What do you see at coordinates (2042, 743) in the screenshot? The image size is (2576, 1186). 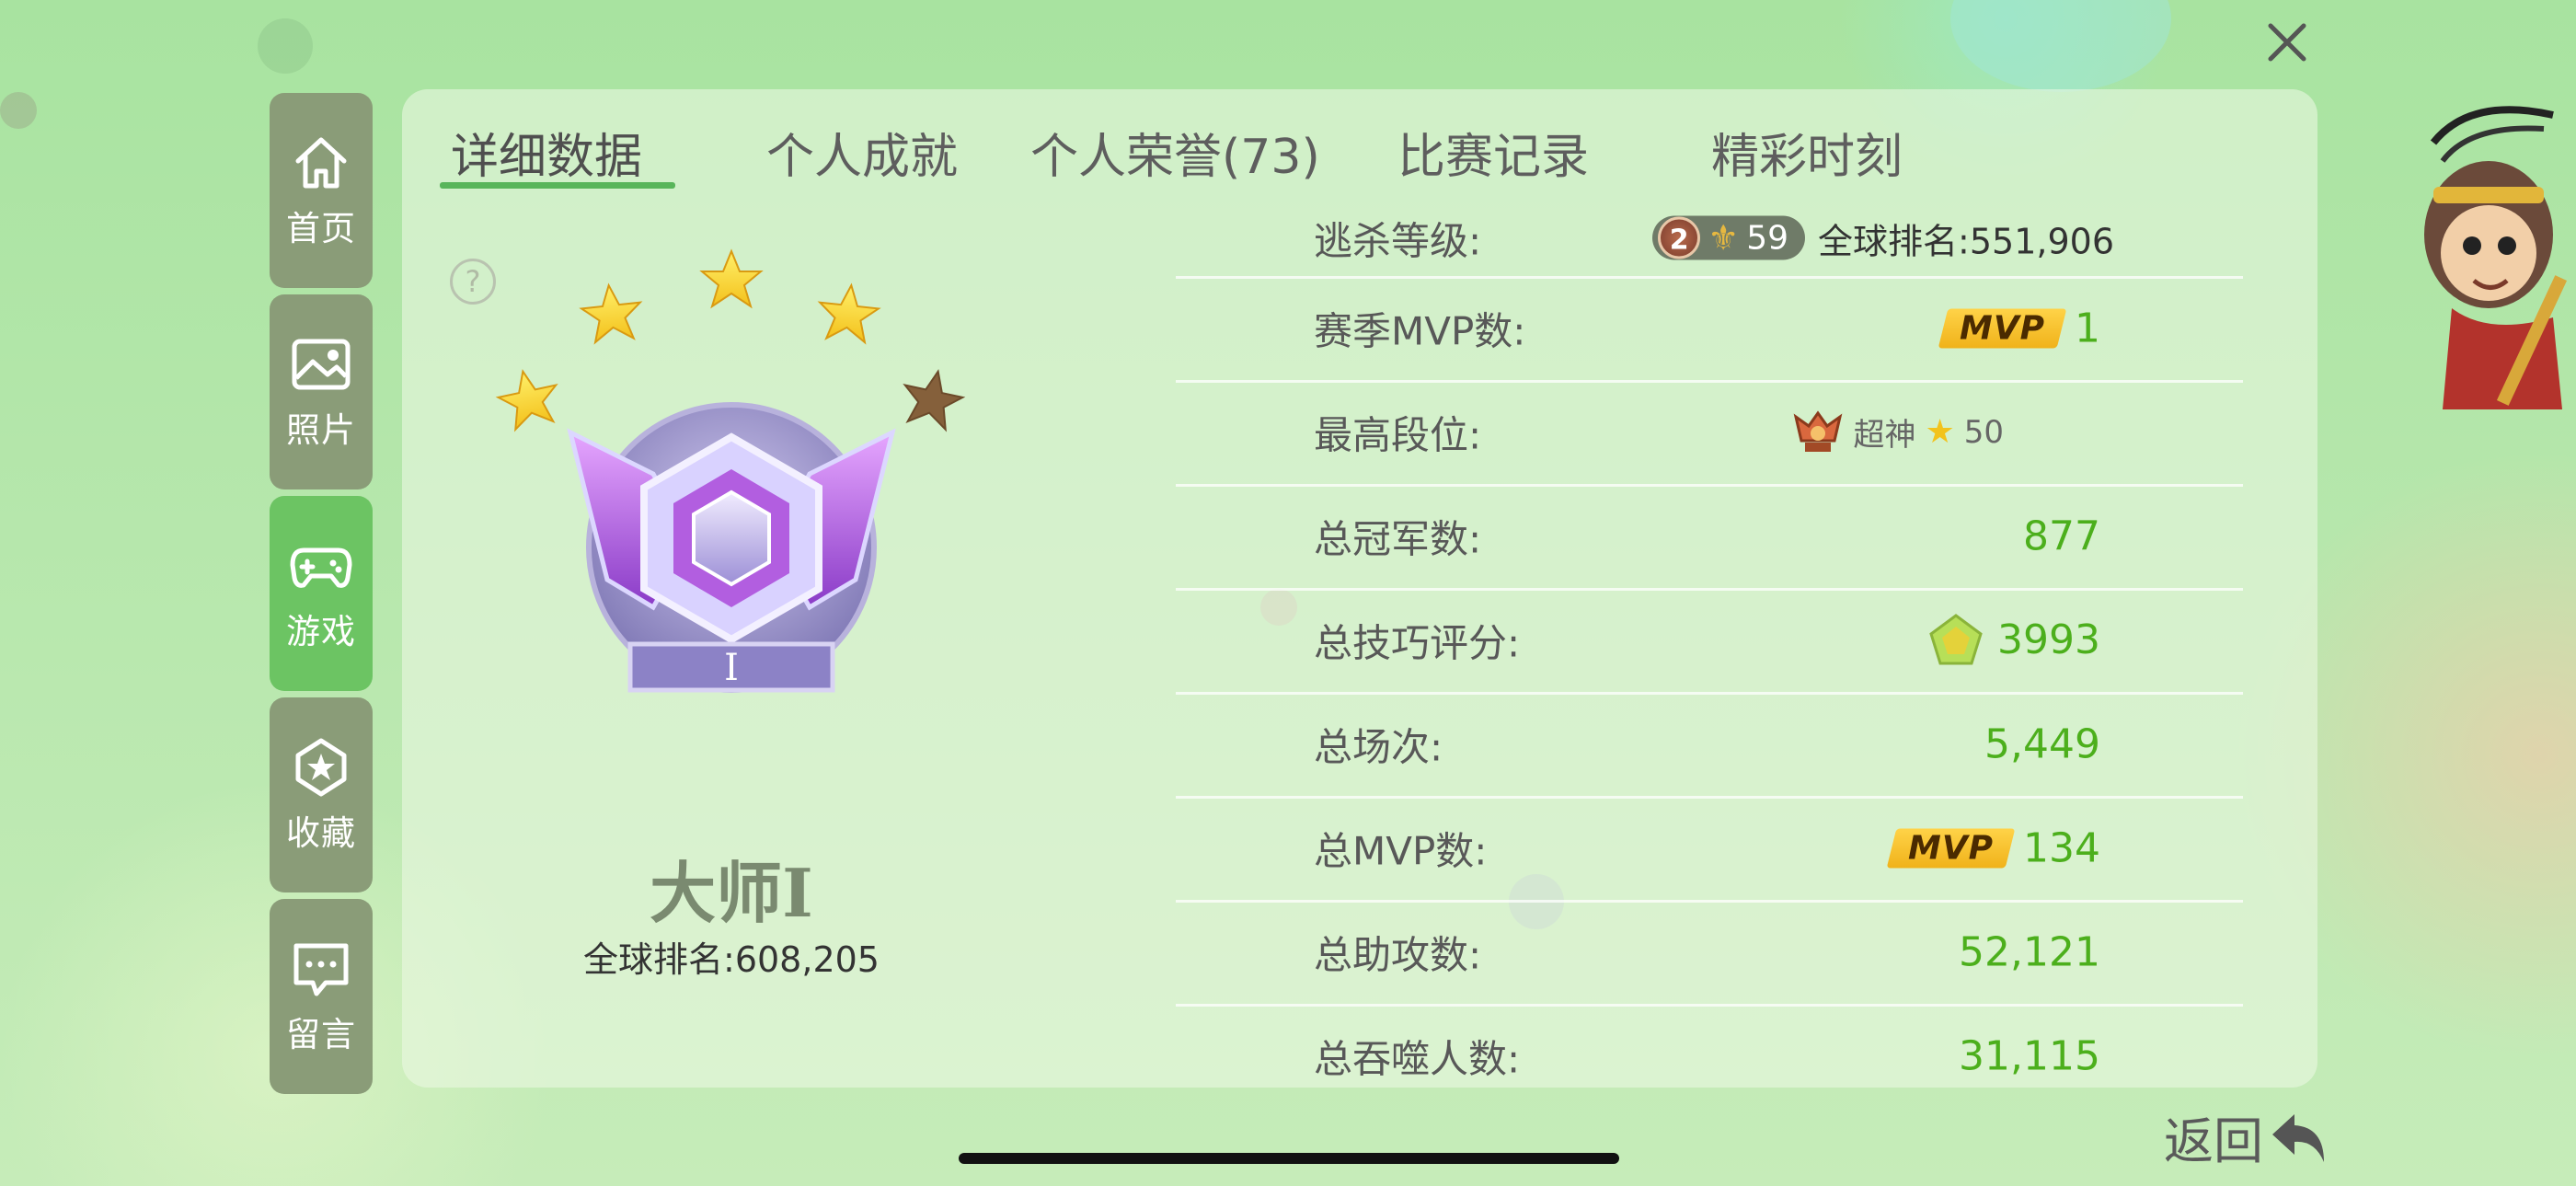 I see `stat-value: 5,449` at bounding box center [2042, 743].